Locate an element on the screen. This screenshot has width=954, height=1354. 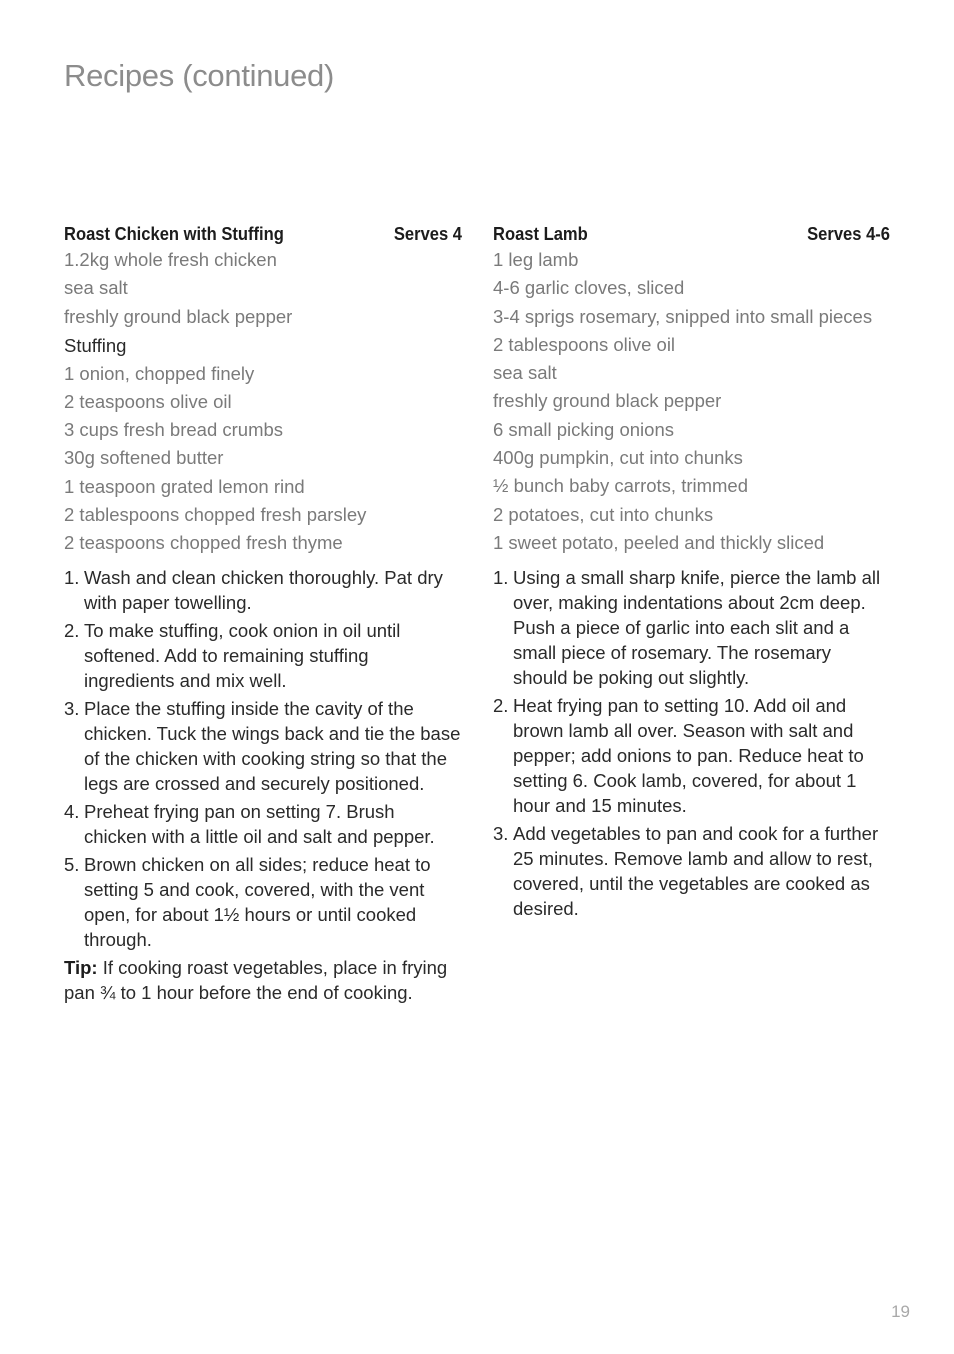
ingredient-item: ½ bunch baby carrots, trimmed is located at coordinates (620, 486).